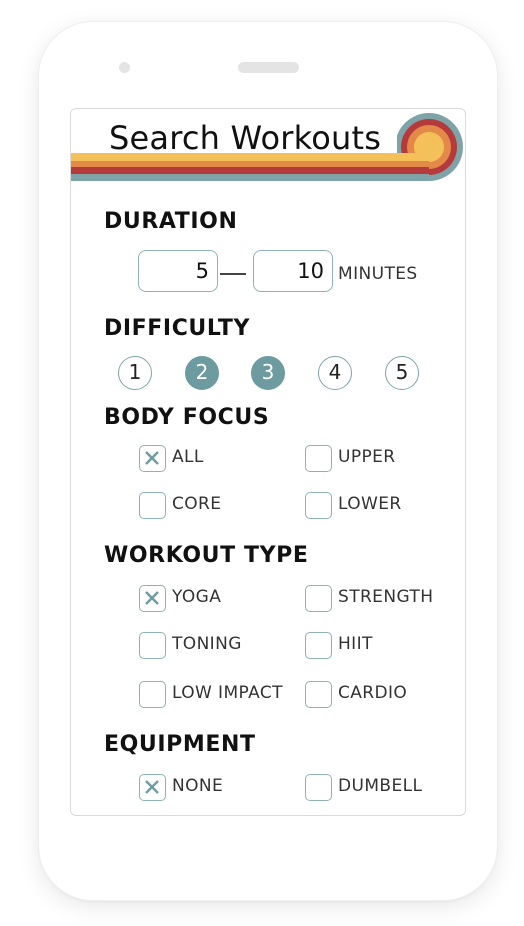  I want to click on duration-max-input: 10, so click(293, 271).